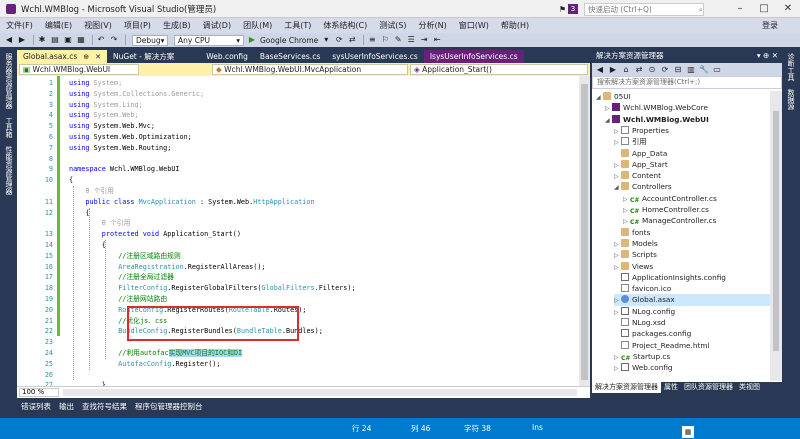 The image size is (800, 439). I want to click on collapse-all-icon: ⊟, so click(678, 70).